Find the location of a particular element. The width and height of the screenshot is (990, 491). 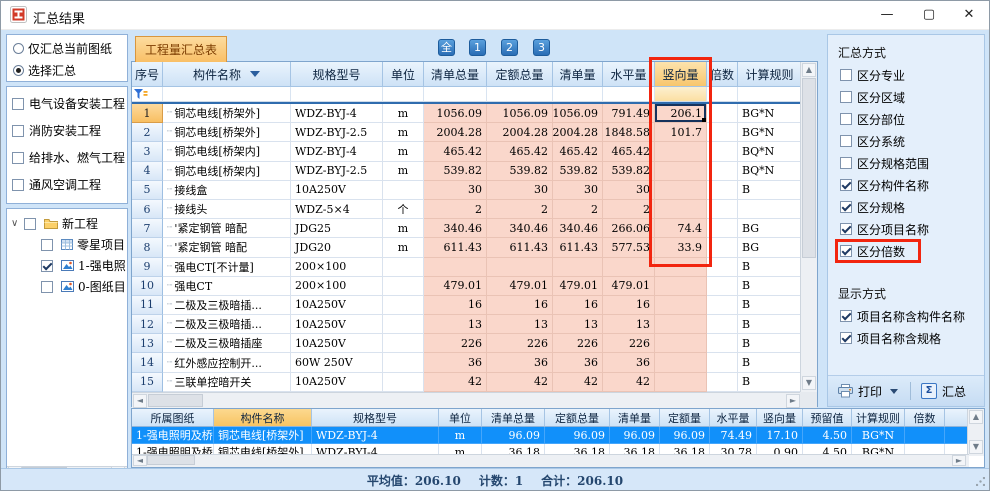

row-number-cell: 10 is located at coordinates (147, 286).